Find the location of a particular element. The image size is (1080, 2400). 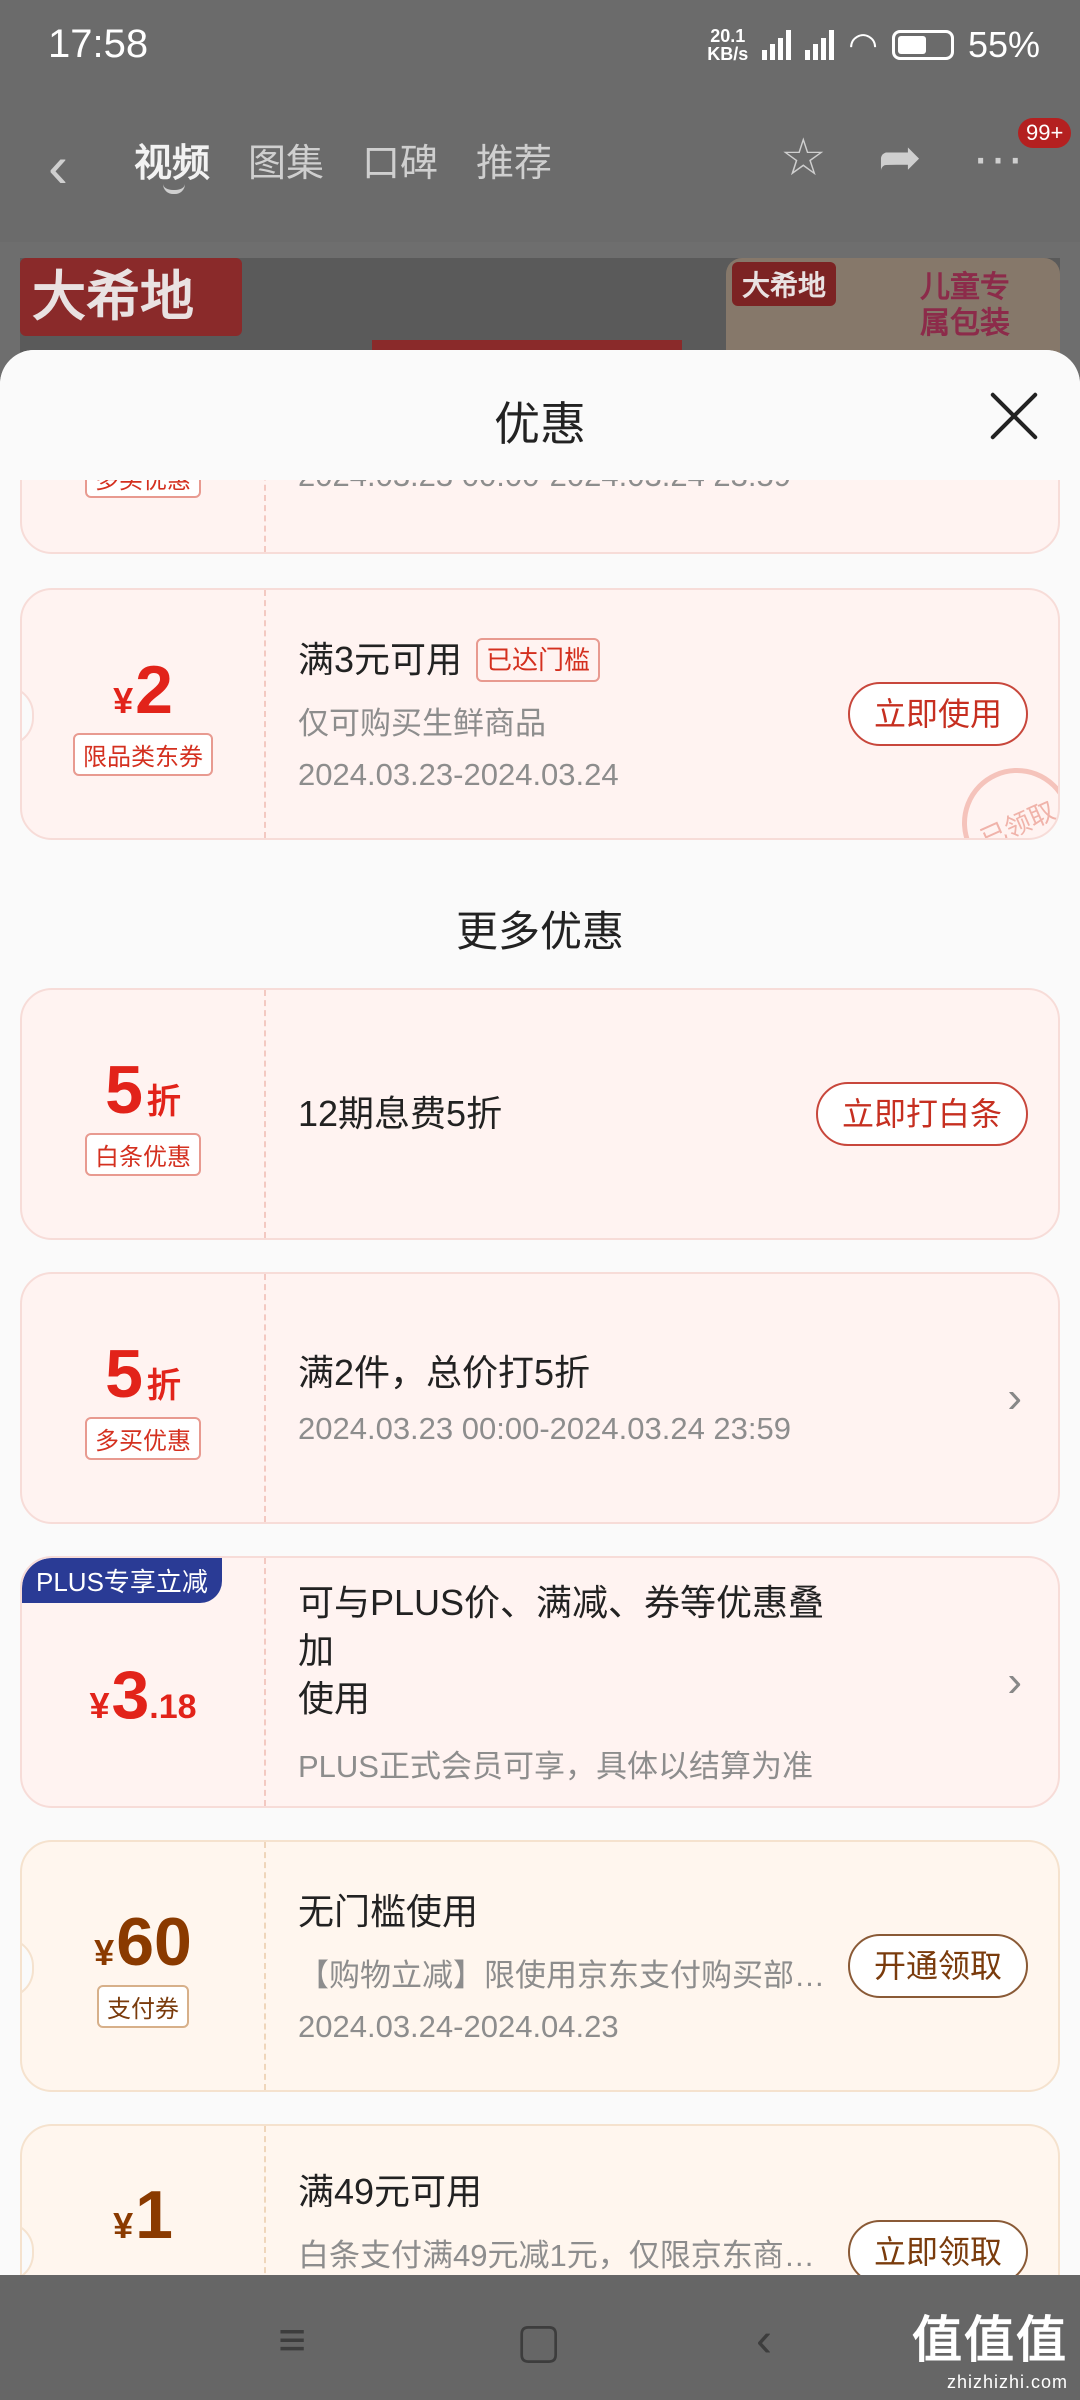

network-speed: 20.1 KB/s is located at coordinates (728, 45).